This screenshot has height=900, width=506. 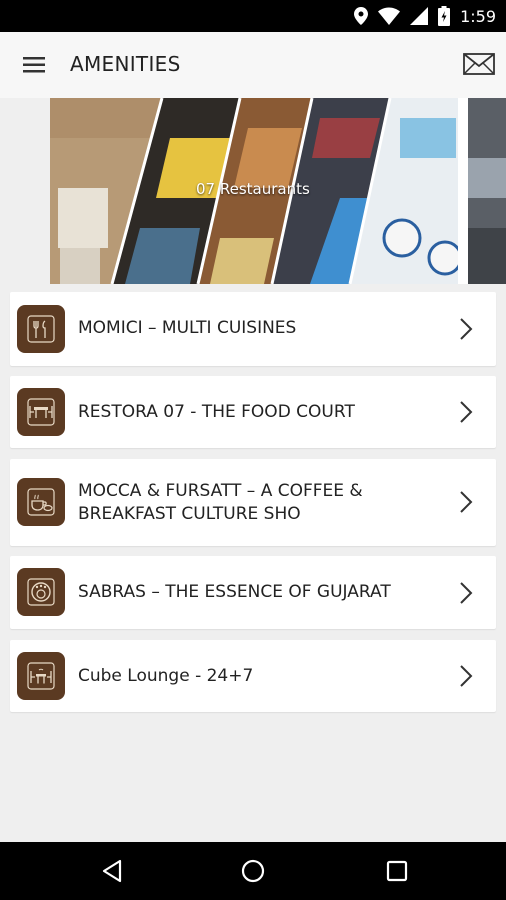 What do you see at coordinates (361, 16) in the screenshot?
I see `location-icon` at bounding box center [361, 16].